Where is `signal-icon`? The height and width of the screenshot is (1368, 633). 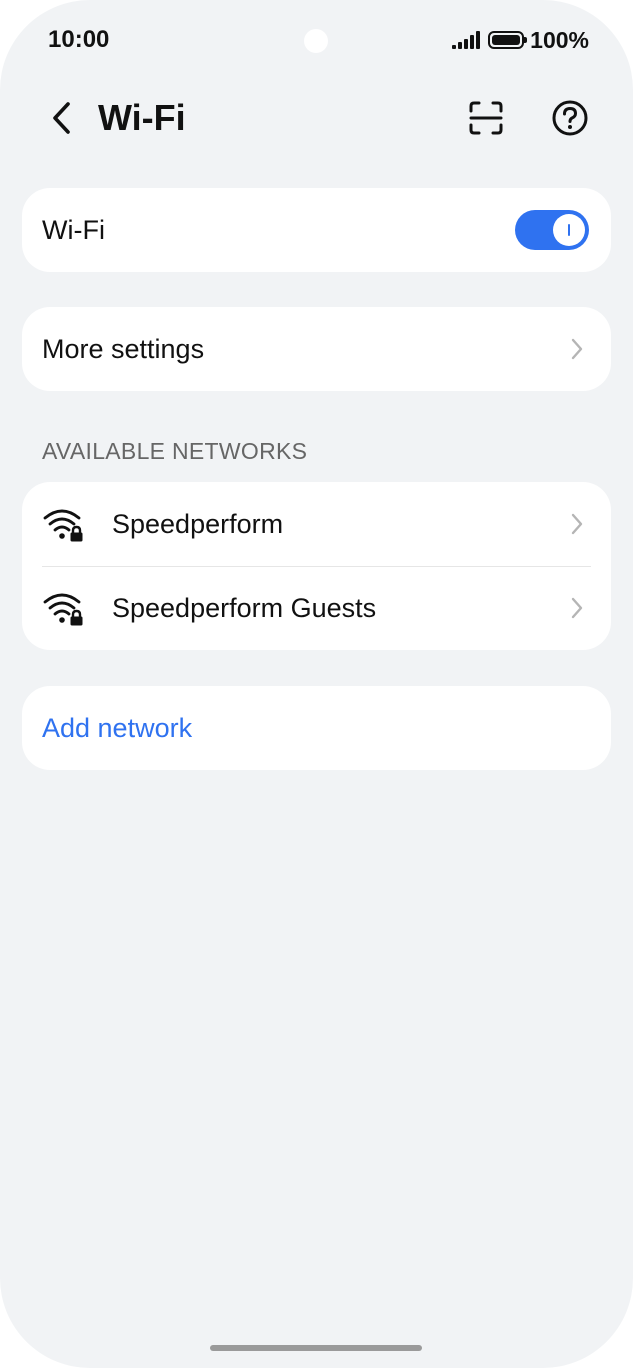 signal-icon is located at coordinates (465, 40).